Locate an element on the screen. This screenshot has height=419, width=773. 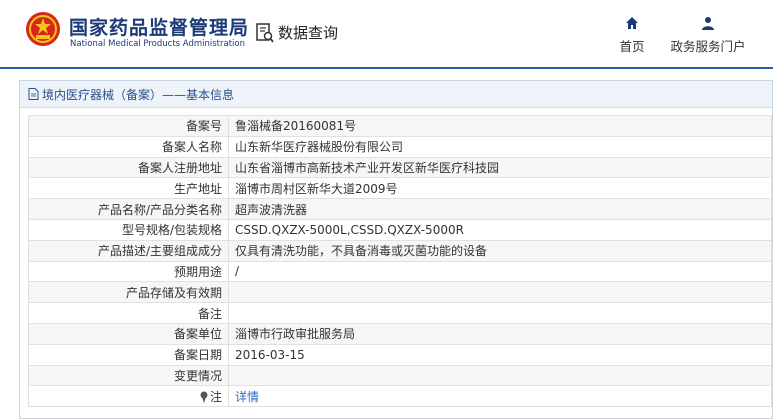
table-row: 备案号 鲁淄械备20160081号 is located at coordinates (400, 126).